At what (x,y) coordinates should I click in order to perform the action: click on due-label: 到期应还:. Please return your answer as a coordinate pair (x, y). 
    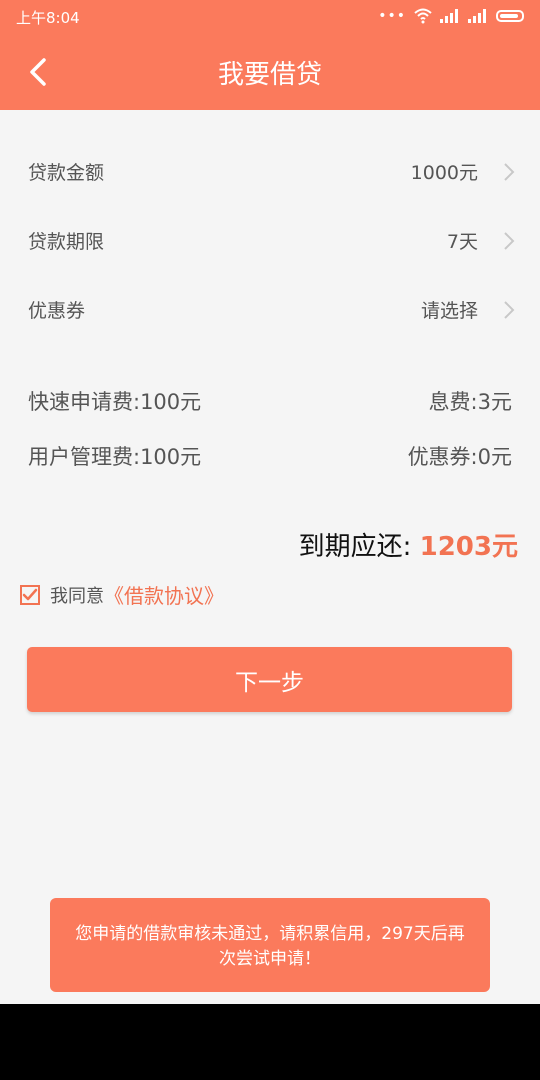
    Looking at the image, I should click on (355, 547).